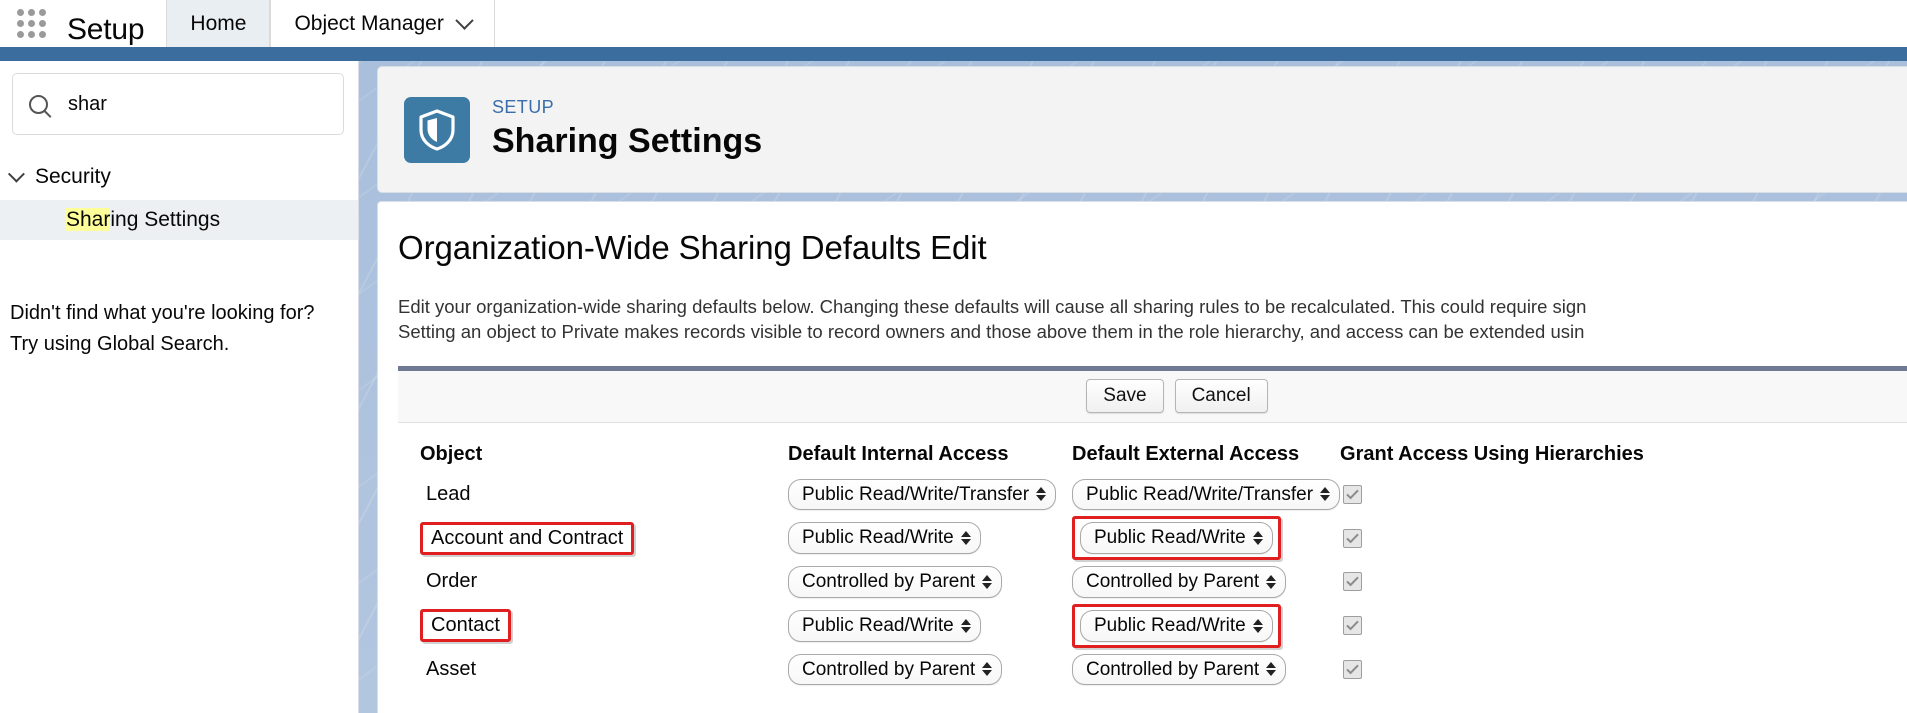  I want to click on cell-default-external-access: Public Read/Write/Transfer, so click(1206, 495).